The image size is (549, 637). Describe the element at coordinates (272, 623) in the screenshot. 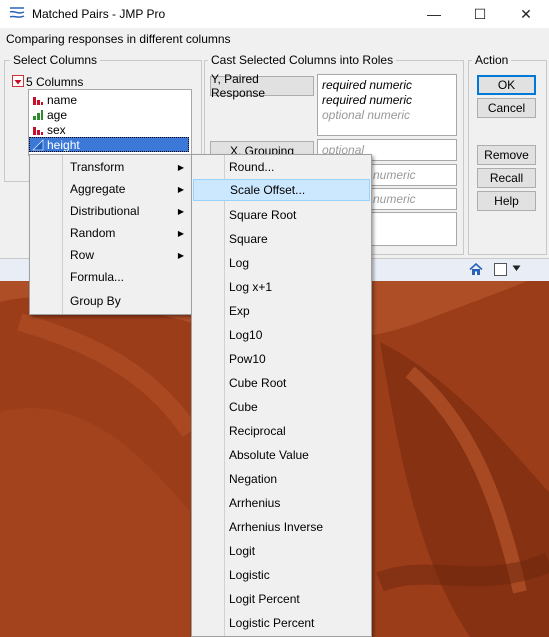

I see `menu-item-label: Logistic Percent` at that location.